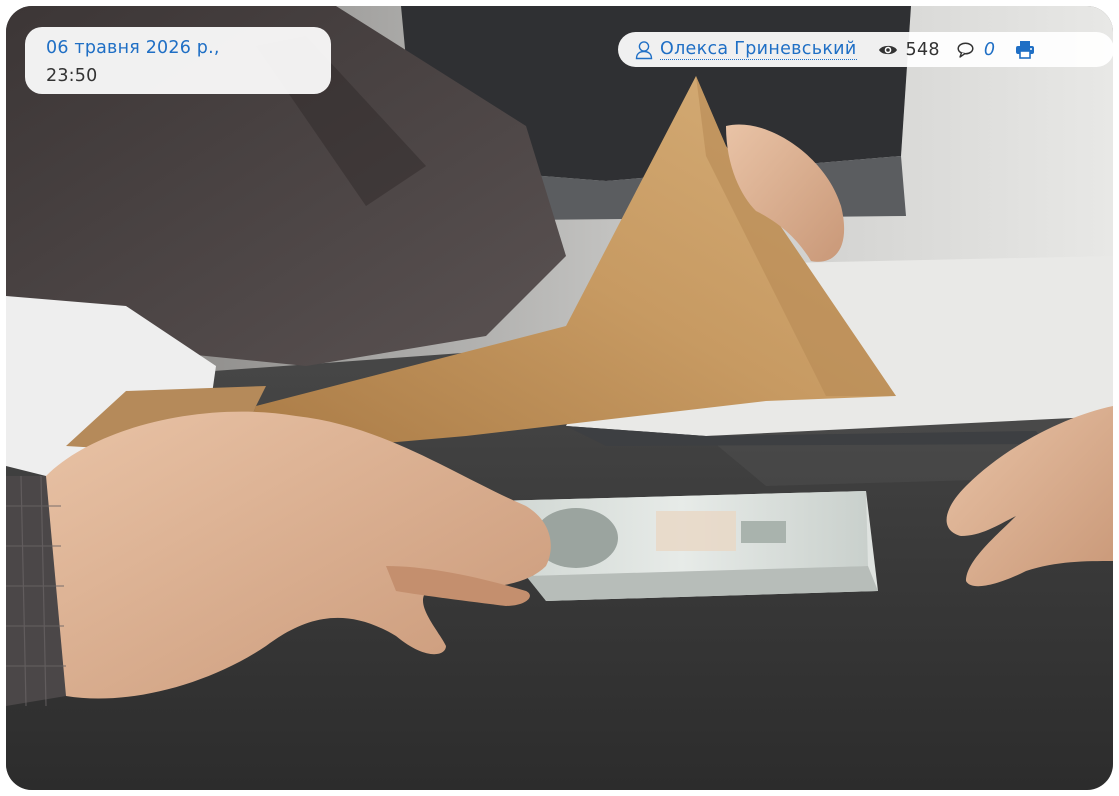  What do you see at coordinates (989, 50) in the screenshot?
I see `comments-count-link: 0` at bounding box center [989, 50].